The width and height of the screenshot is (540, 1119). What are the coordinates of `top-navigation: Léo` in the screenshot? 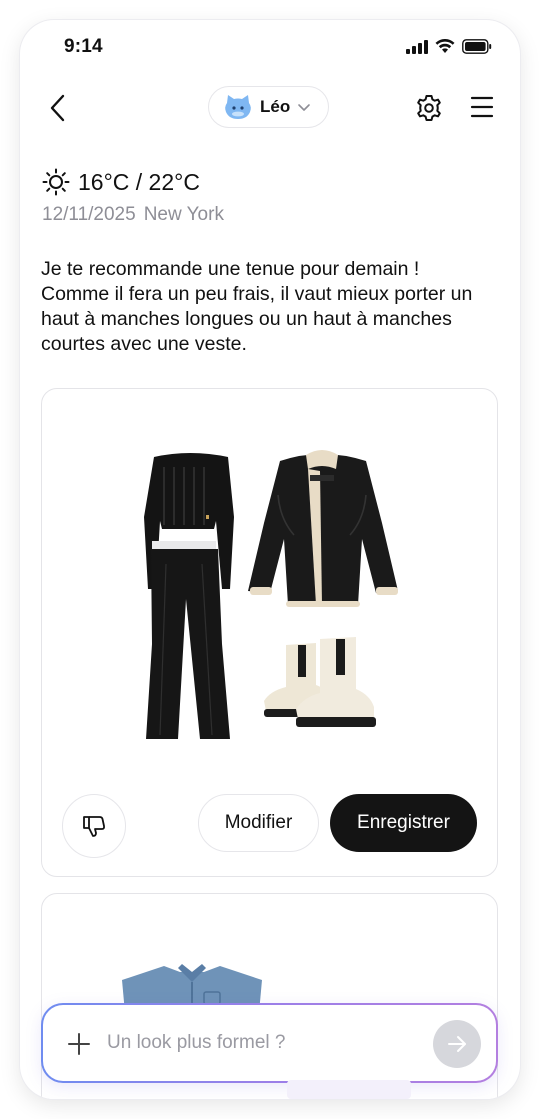 It's located at (270, 108).